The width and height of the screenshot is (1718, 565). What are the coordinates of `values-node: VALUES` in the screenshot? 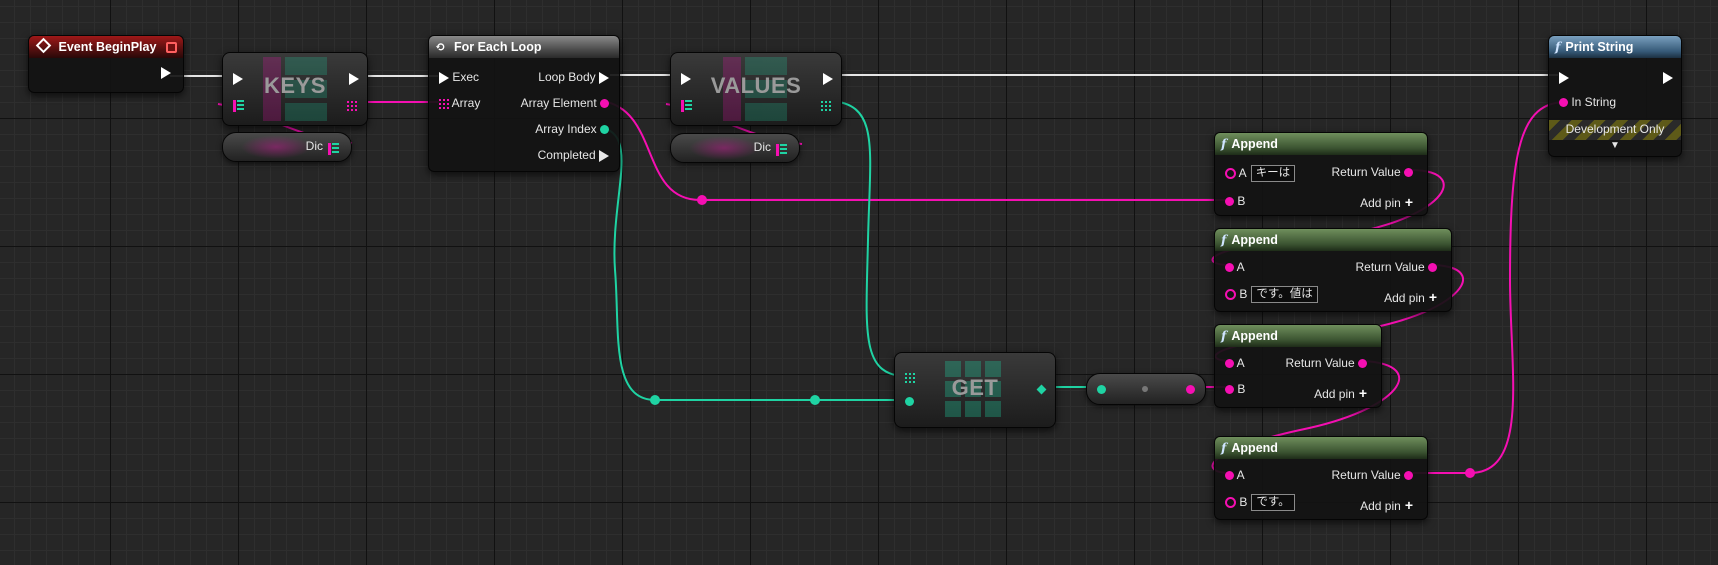 It's located at (756, 89).